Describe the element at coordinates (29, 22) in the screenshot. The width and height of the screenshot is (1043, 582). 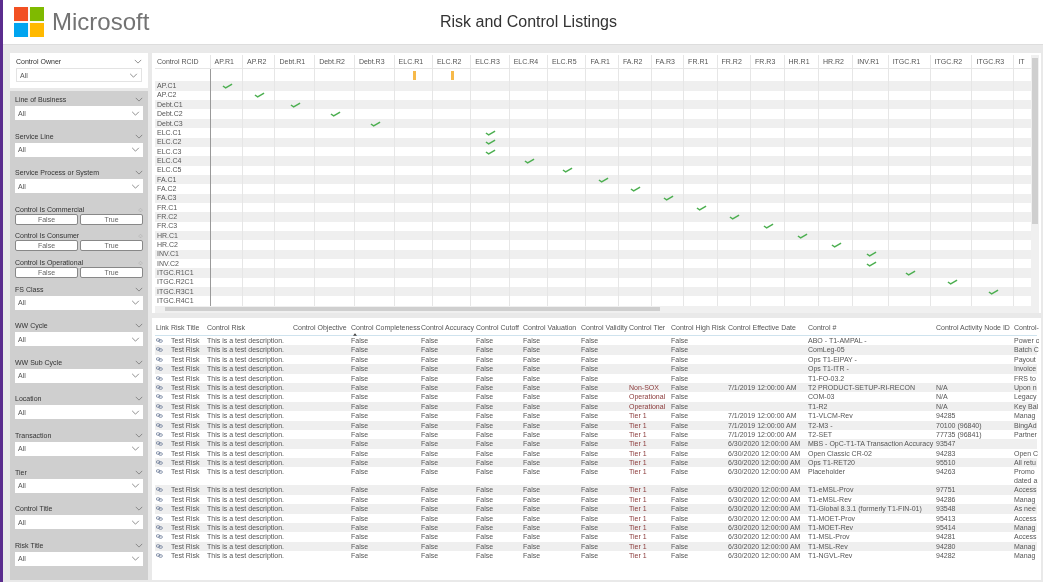
I see `microsoft-logo-icon` at that location.